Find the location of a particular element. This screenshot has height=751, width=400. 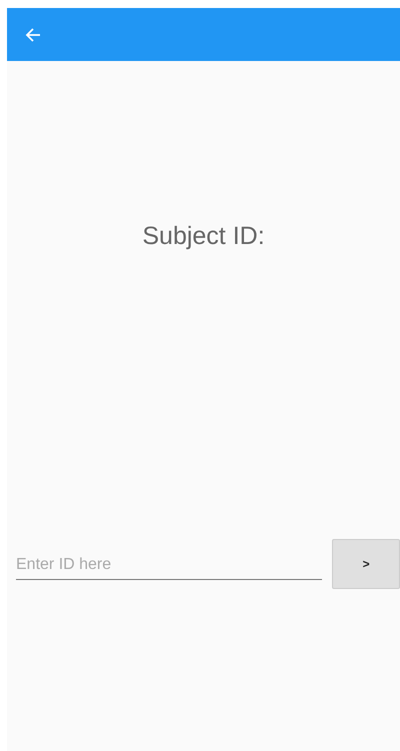

back-arrow-icon is located at coordinates (33, 34).